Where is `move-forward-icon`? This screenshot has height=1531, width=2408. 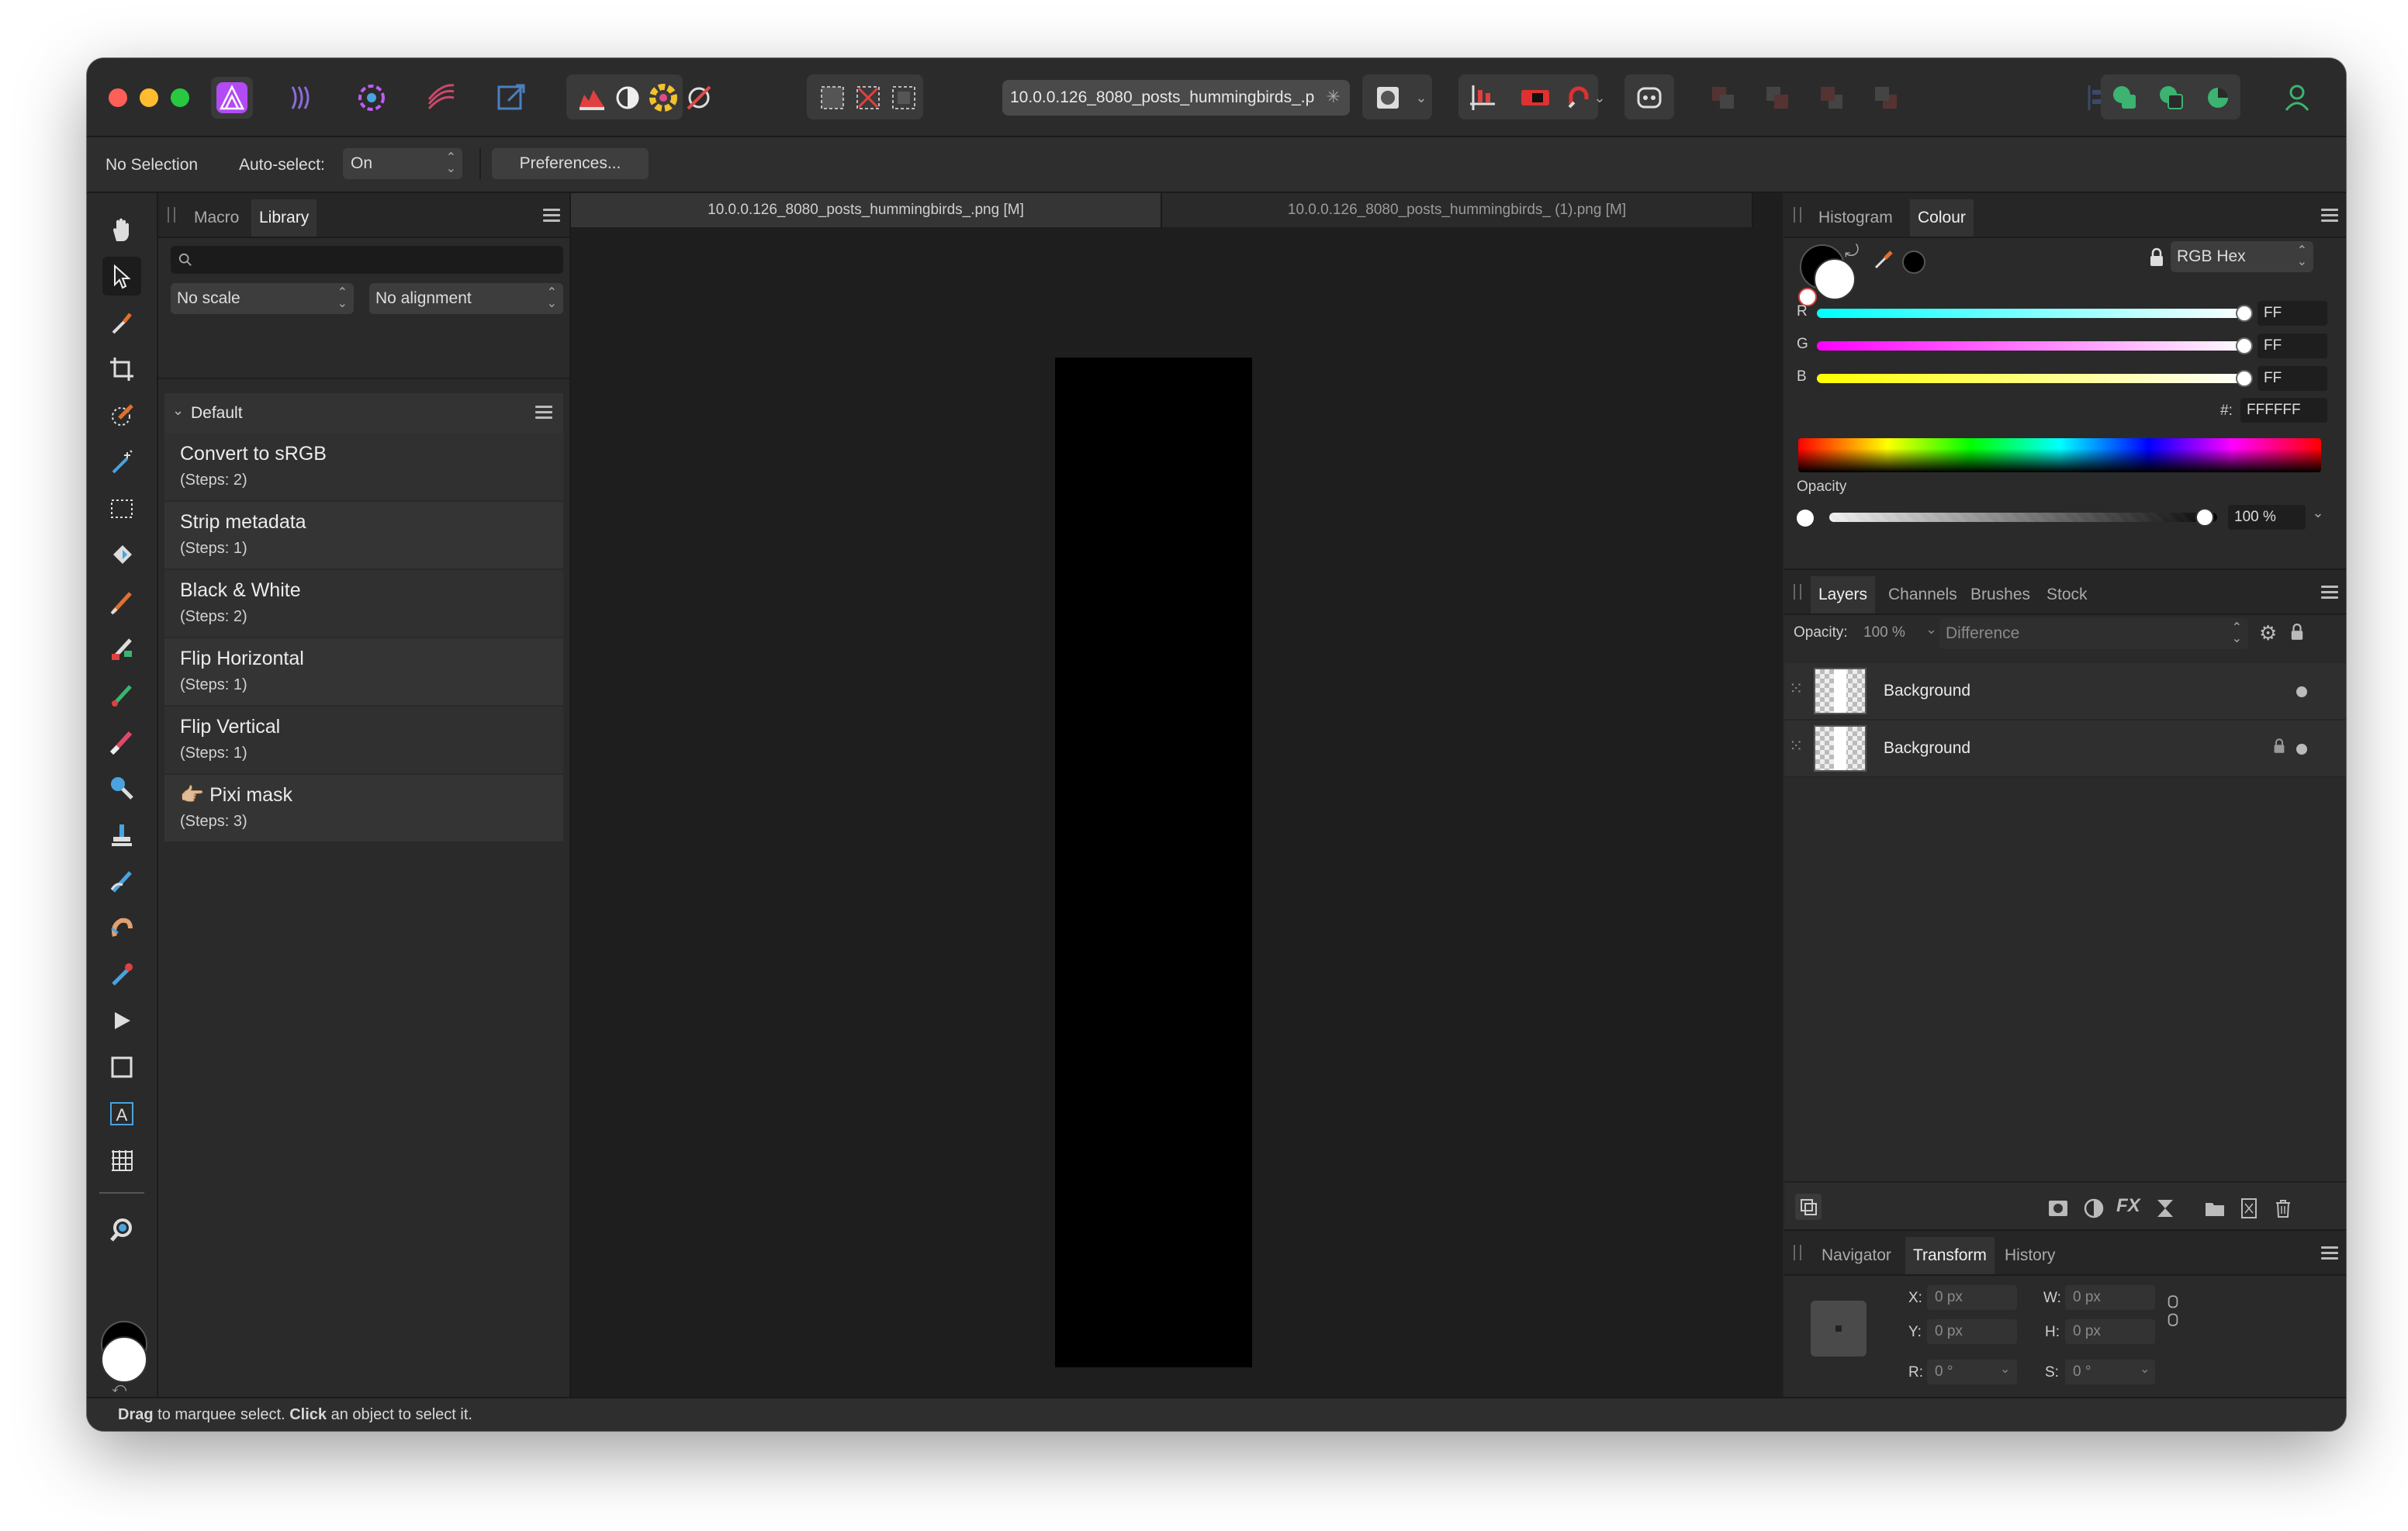
move-forward-icon is located at coordinates (1832, 98).